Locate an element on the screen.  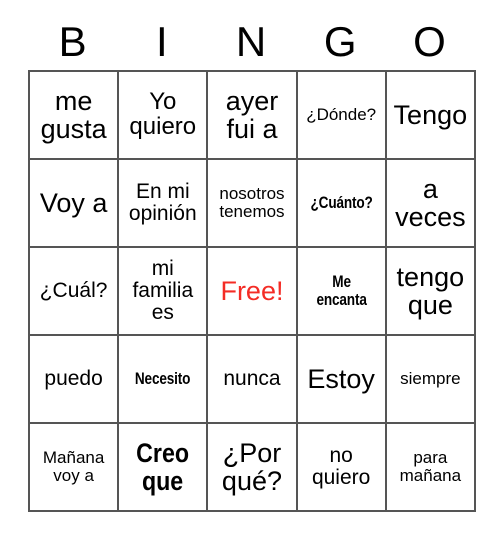
bingo-cell: En mi opinión is located at coordinates (164, 204).